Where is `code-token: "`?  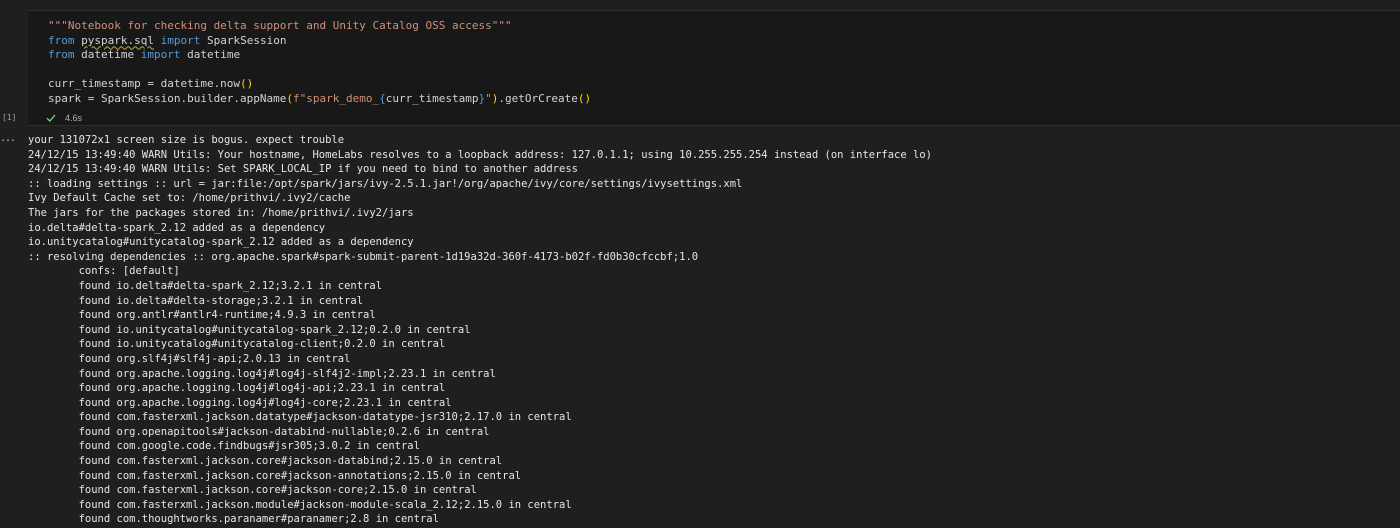
code-token: " is located at coordinates (488, 98).